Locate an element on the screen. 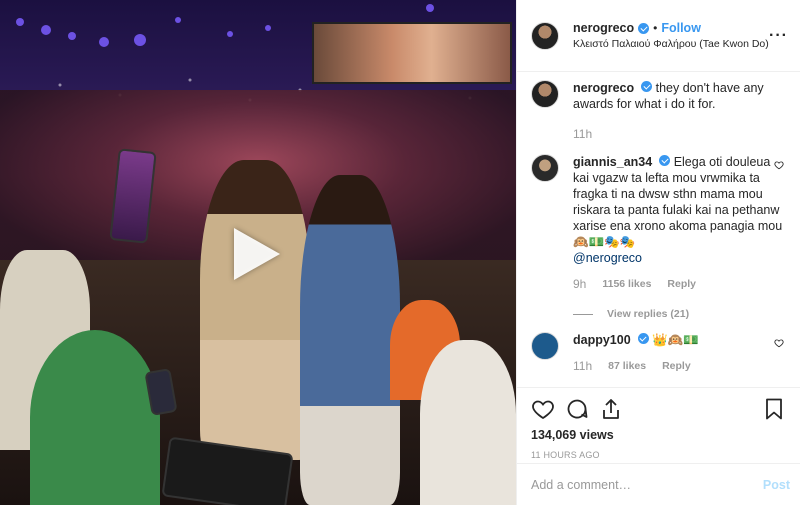 The image size is (800, 505). caption-time: 11h is located at coordinates (680, 134).